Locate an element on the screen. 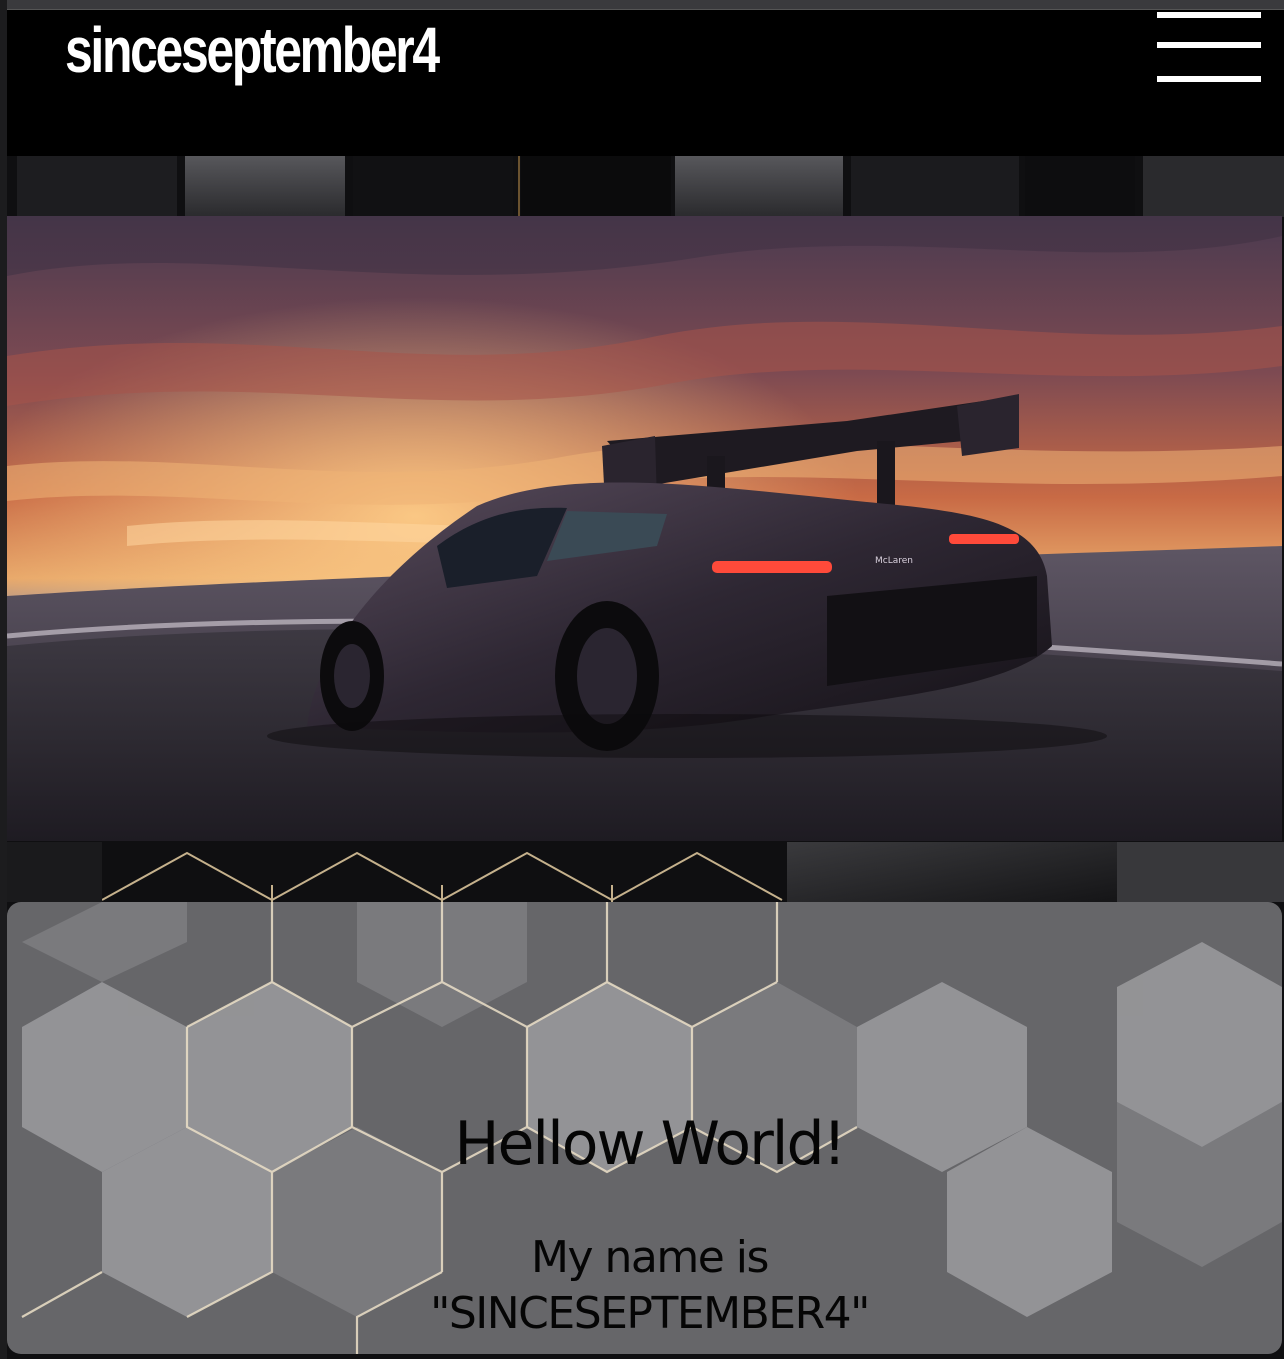 The width and height of the screenshot is (1284, 1359). intro-text-line-2: "SINCESEPTEMBER4" is located at coordinates (650, 1313).